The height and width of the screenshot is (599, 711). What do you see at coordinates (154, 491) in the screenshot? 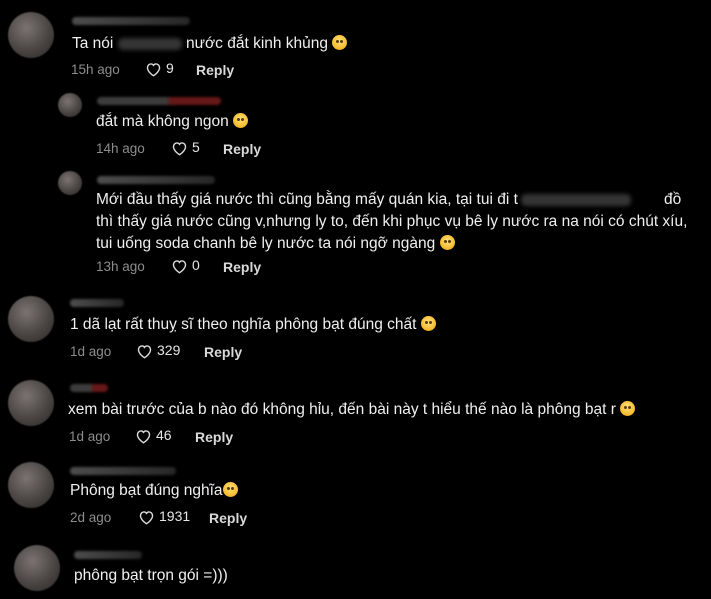
I see `comment-text: Phông bạt đúng nghĩa` at bounding box center [154, 491].